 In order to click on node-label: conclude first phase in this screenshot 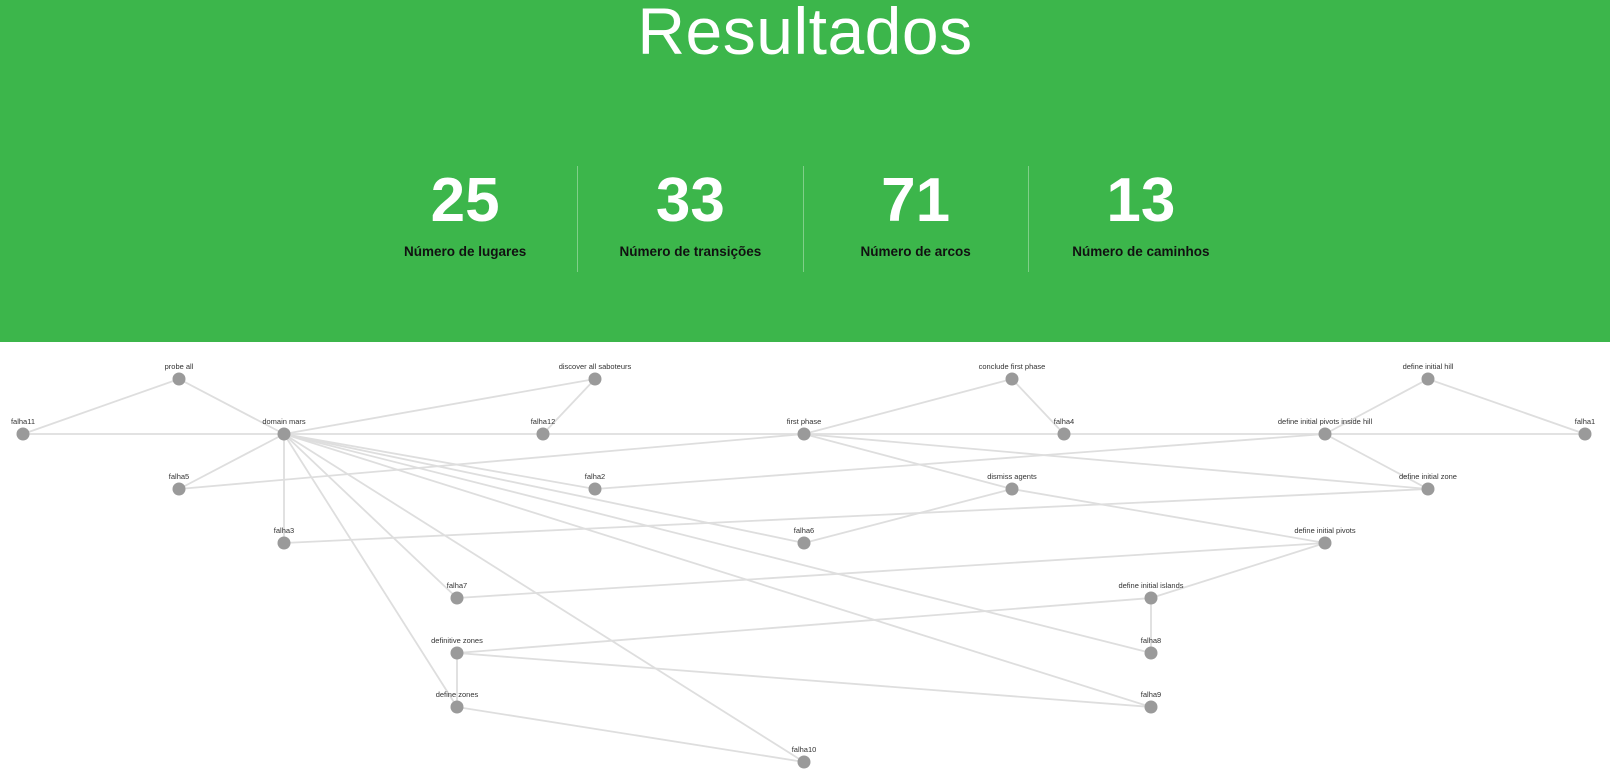, I will do `click(1012, 366)`.